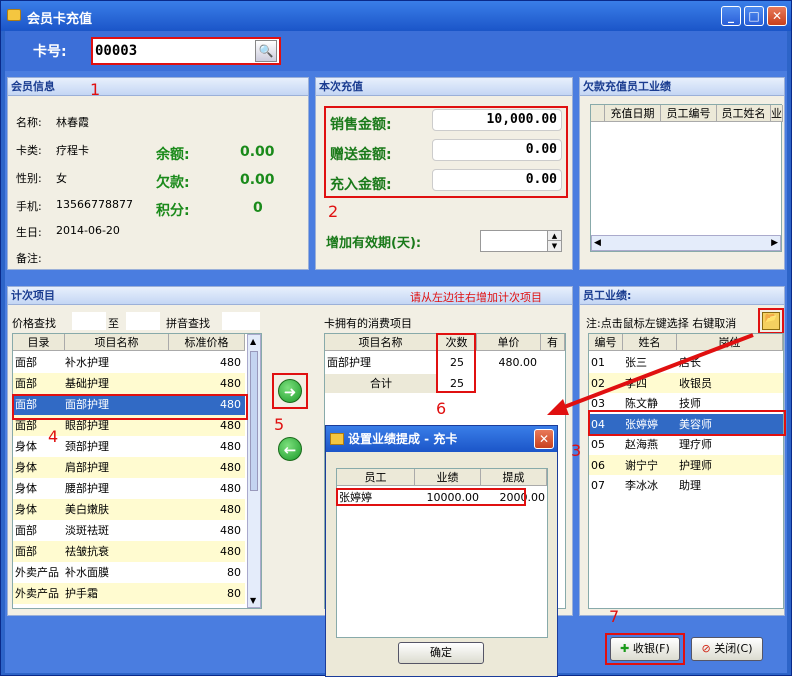 This screenshot has width=792, height=677. I want to click on app-icon, so click(14, 15).